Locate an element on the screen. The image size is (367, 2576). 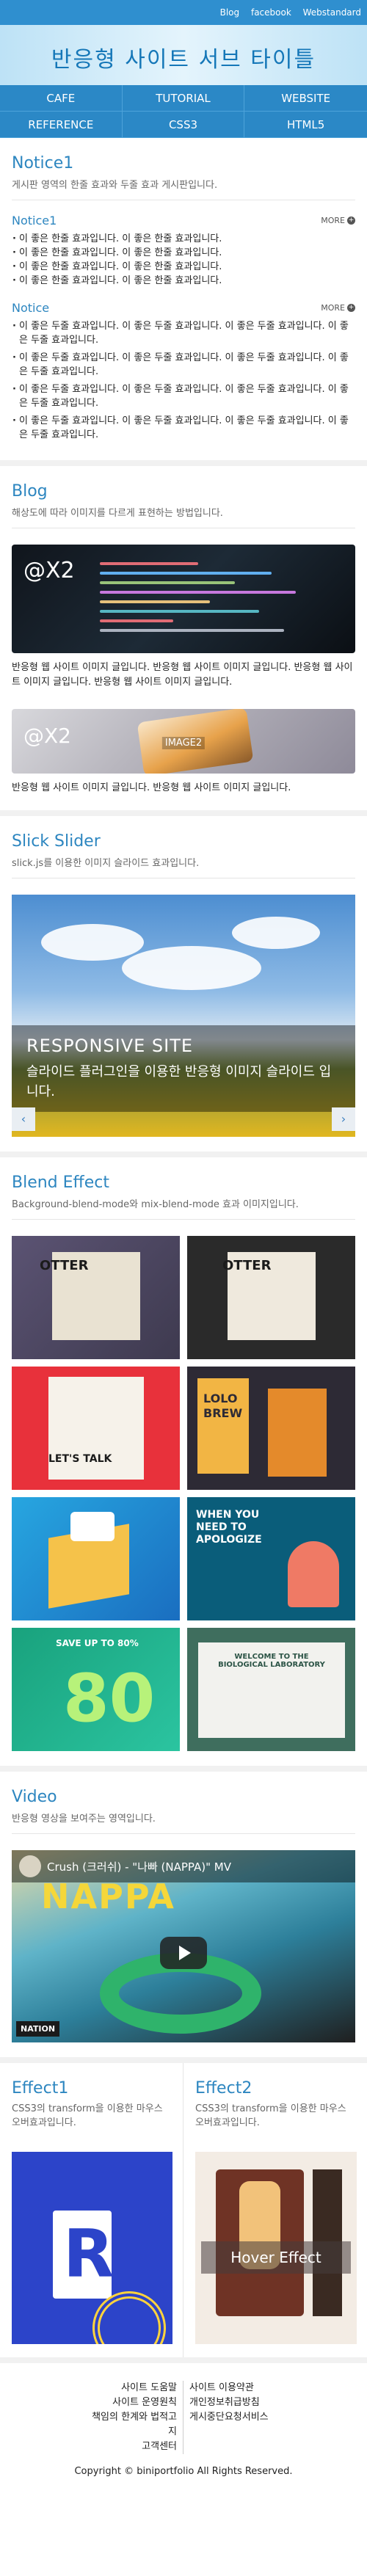
section-desc: slick.js를 이용한 이미지 슬라이드 효과입니다. is located at coordinates (183, 866).